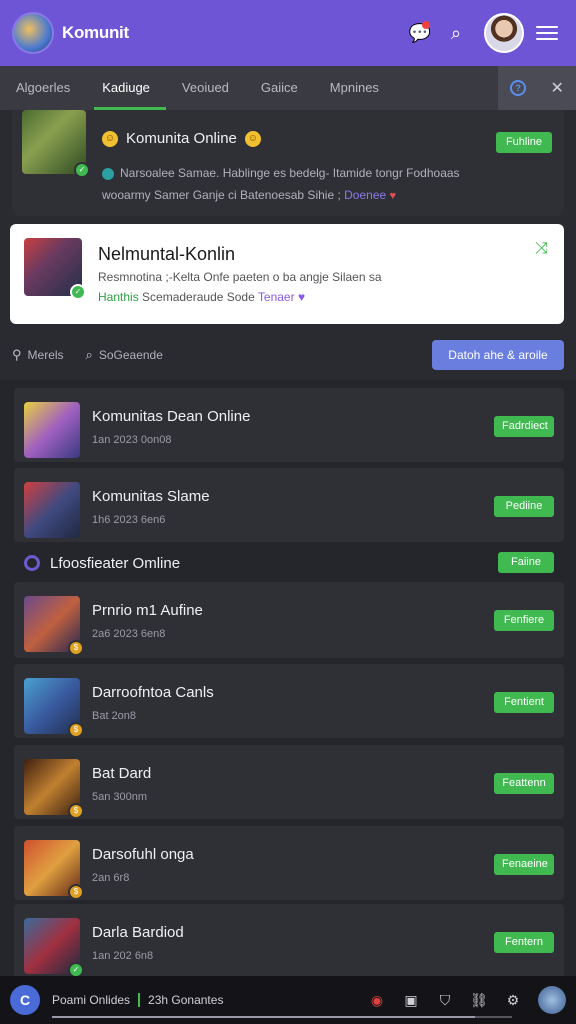 The height and width of the screenshot is (1024, 576). Describe the element at coordinates (120, 797) in the screenshot. I see `item-meta: 5an 300nm` at that location.